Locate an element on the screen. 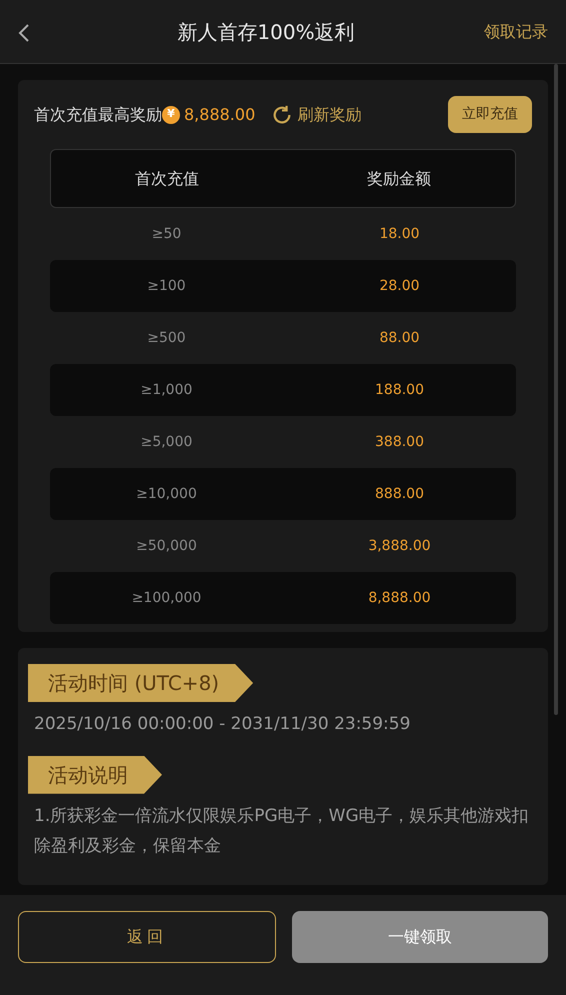 The width and height of the screenshot is (566, 995). reward-amount: 3,888.00 is located at coordinates (399, 546).